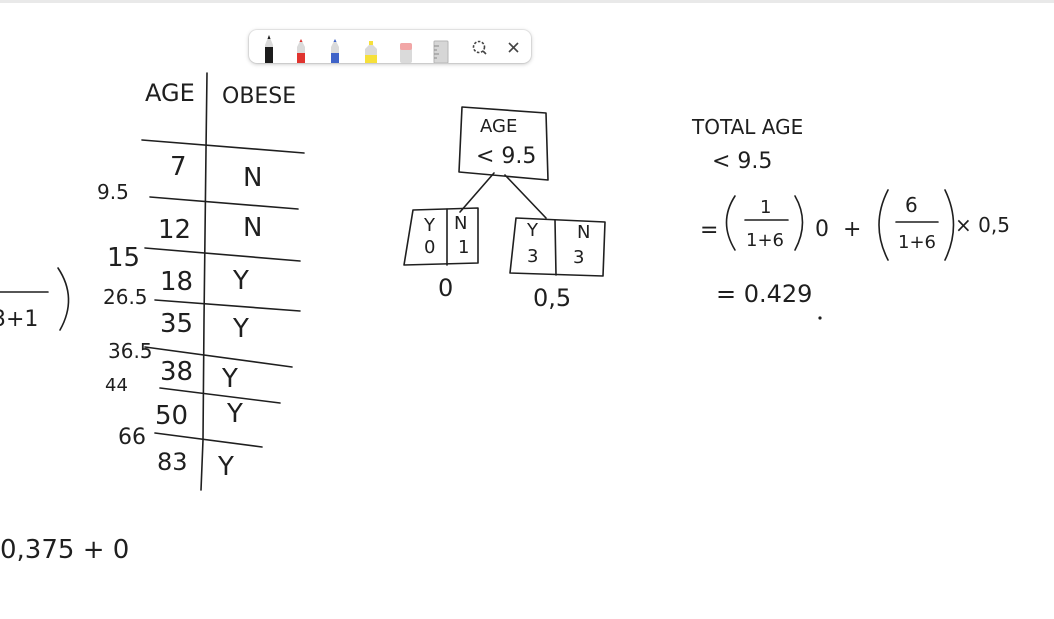 The width and height of the screenshot is (1054, 619). Describe the element at coordinates (477, 192) in the screenshot. I see `tree-edge-left` at that location.